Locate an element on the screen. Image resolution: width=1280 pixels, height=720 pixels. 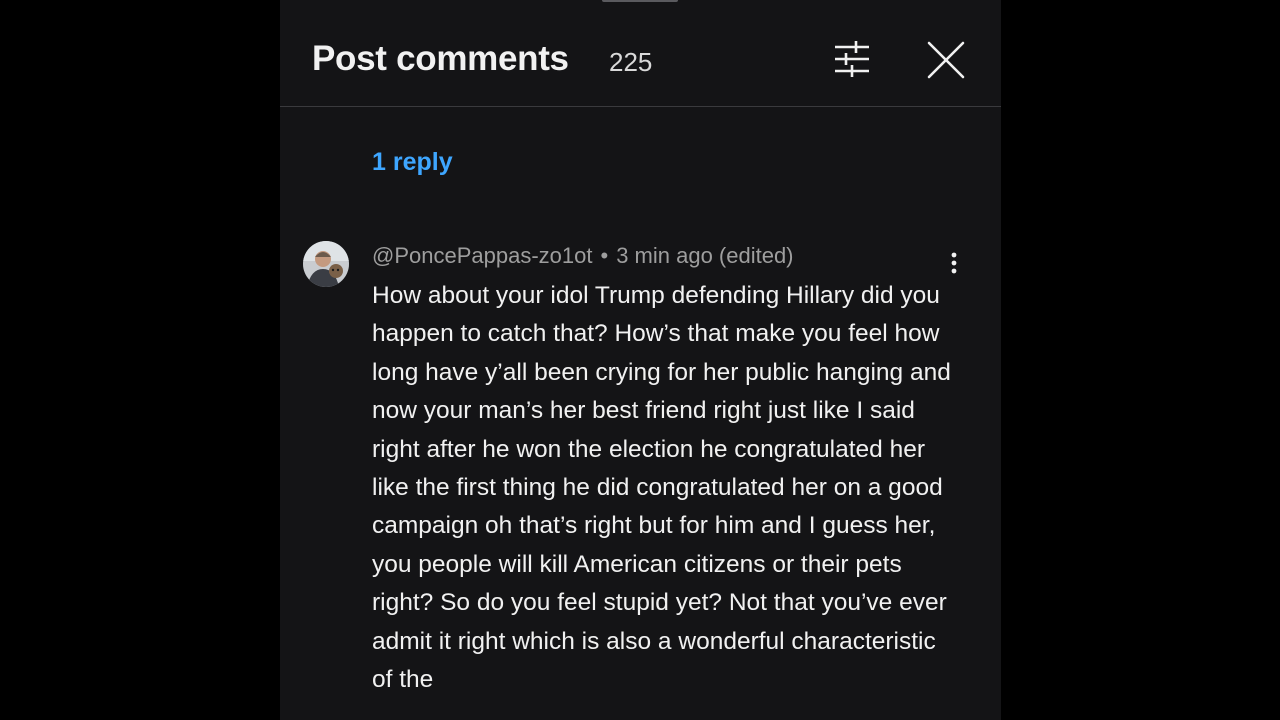
close-button is located at coordinates (946, 60).